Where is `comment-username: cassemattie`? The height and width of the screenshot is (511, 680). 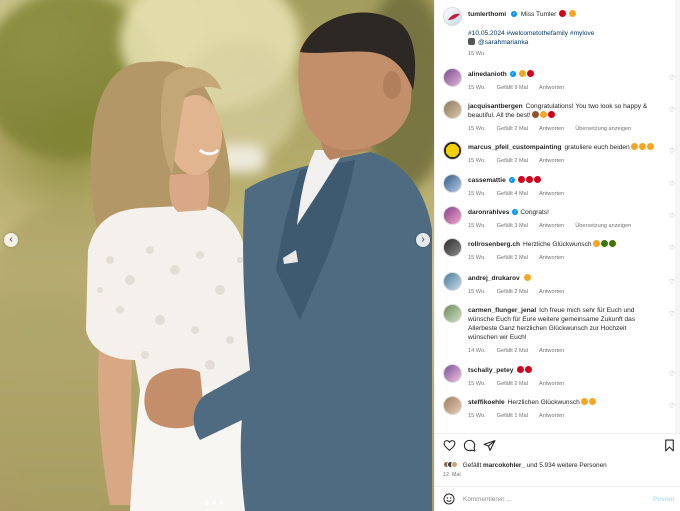 comment-username: cassemattie is located at coordinates (487, 180).